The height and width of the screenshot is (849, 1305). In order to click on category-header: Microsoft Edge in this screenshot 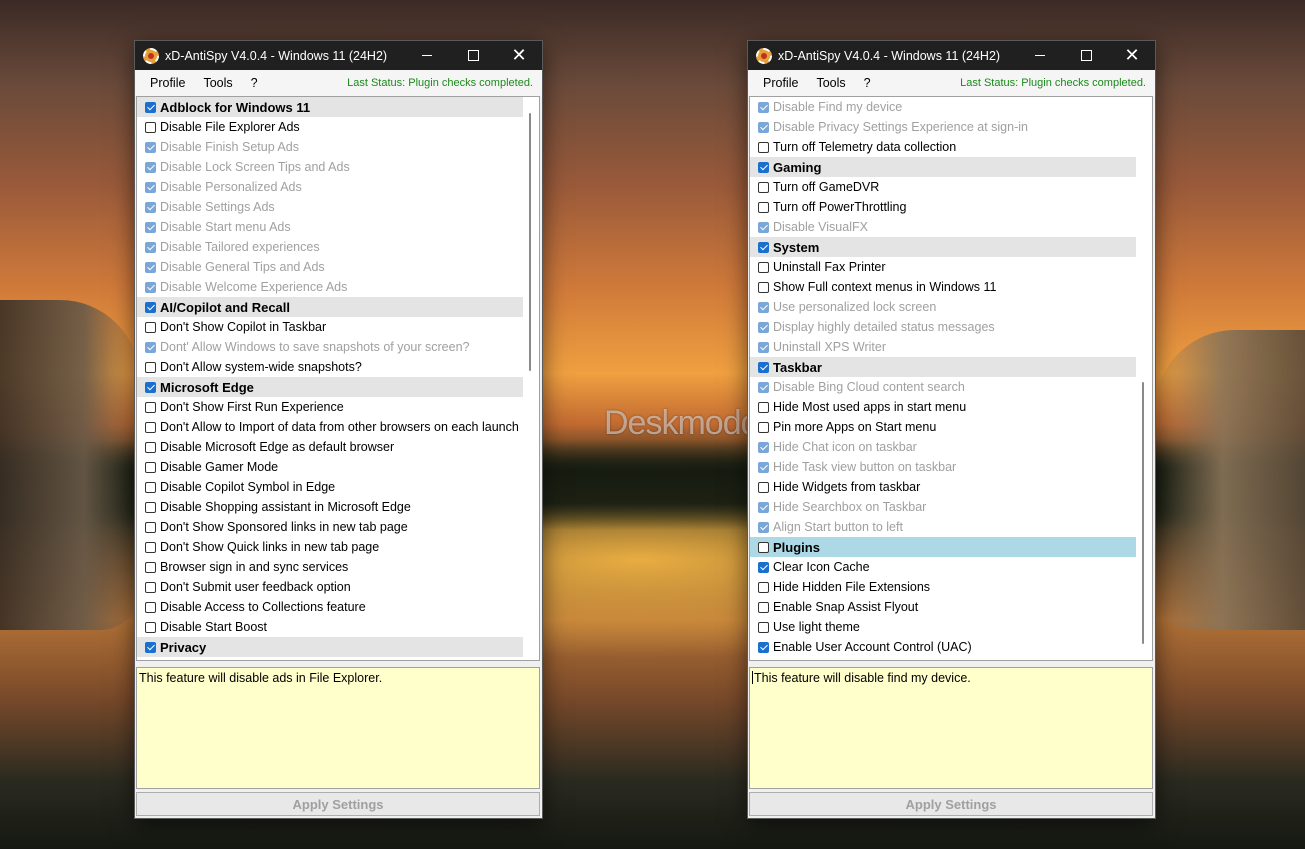, I will do `click(330, 387)`.